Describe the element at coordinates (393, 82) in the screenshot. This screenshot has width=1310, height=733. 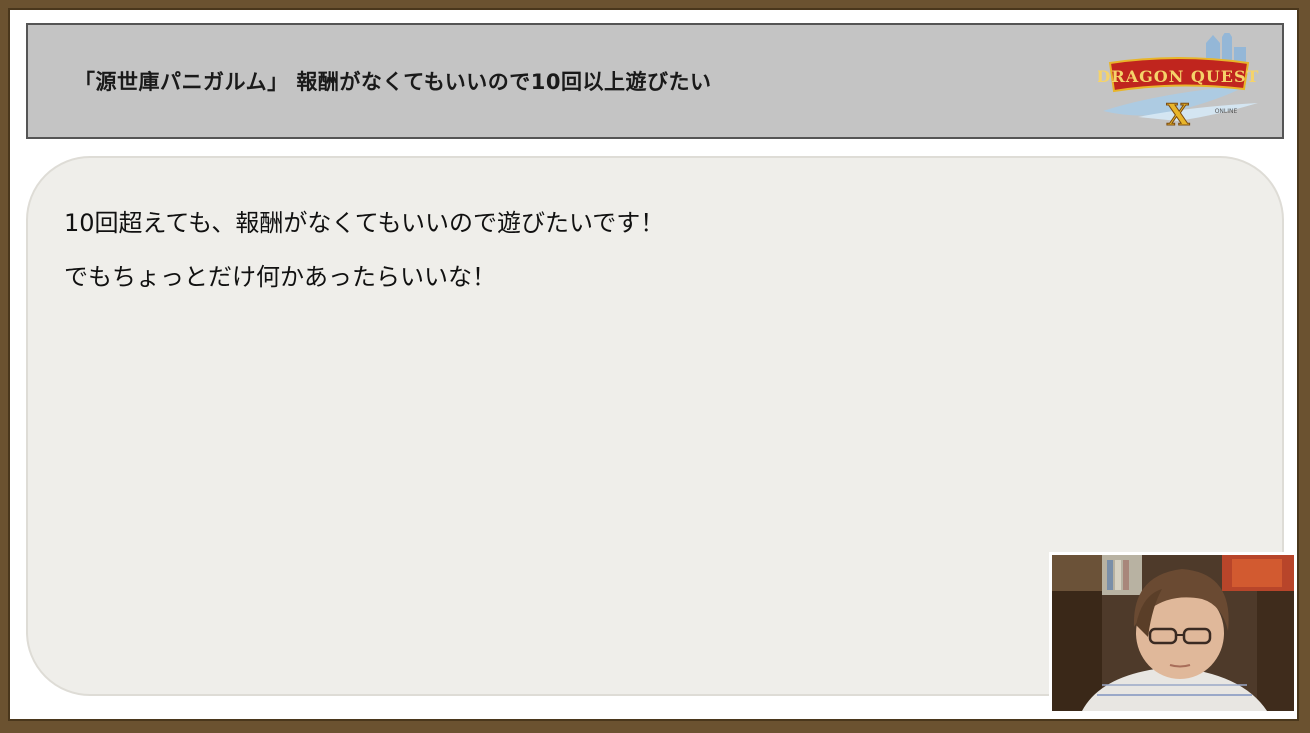
I see `slide-title: 「源世庫パニガルム」 報酬がなくてもいいので10回以上遊びたい` at that location.